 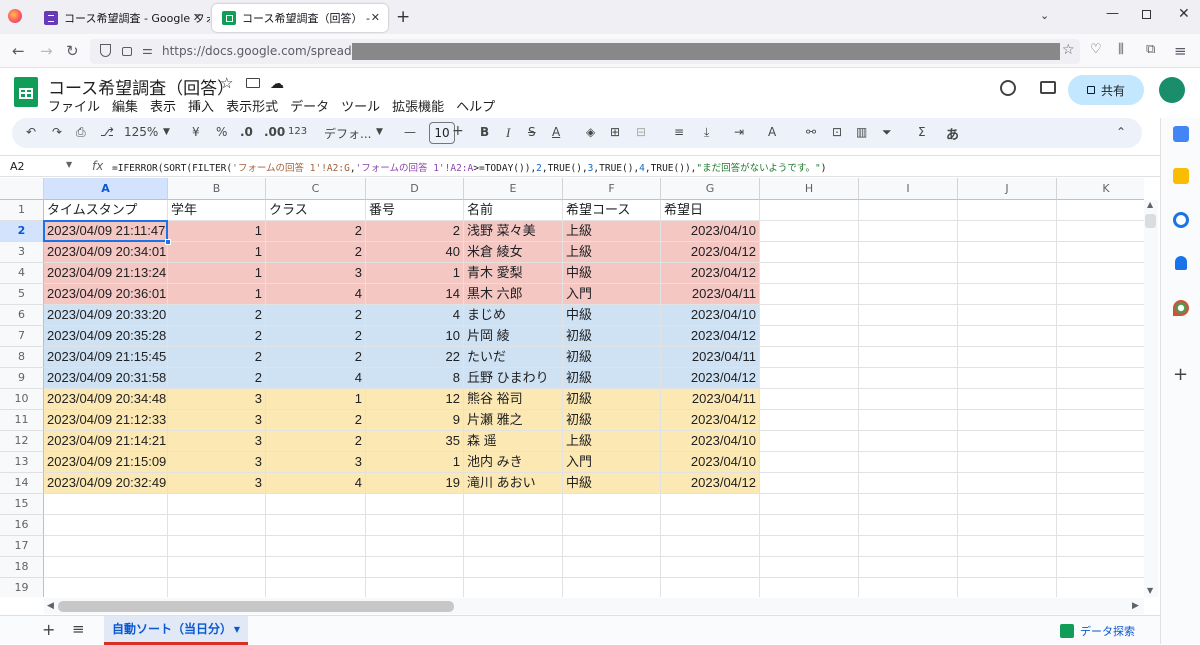 I want to click on column-header-j: J, so click(x=1007, y=189).